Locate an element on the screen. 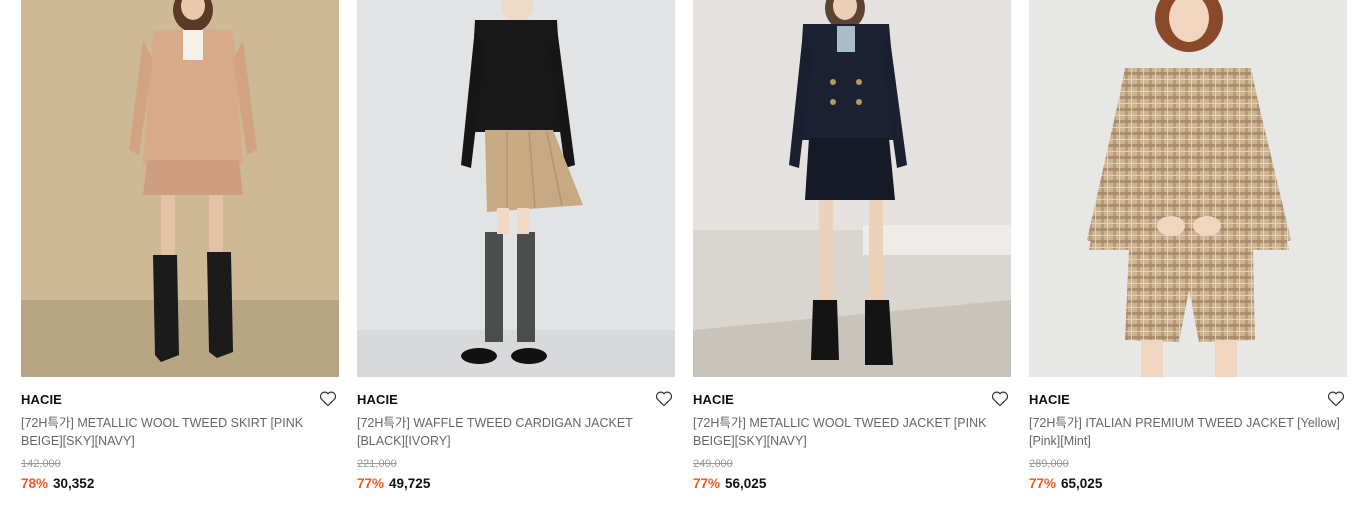 The width and height of the screenshot is (1356, 505). price-row: 77% 65,025 is located at coordinates (1188, 483).